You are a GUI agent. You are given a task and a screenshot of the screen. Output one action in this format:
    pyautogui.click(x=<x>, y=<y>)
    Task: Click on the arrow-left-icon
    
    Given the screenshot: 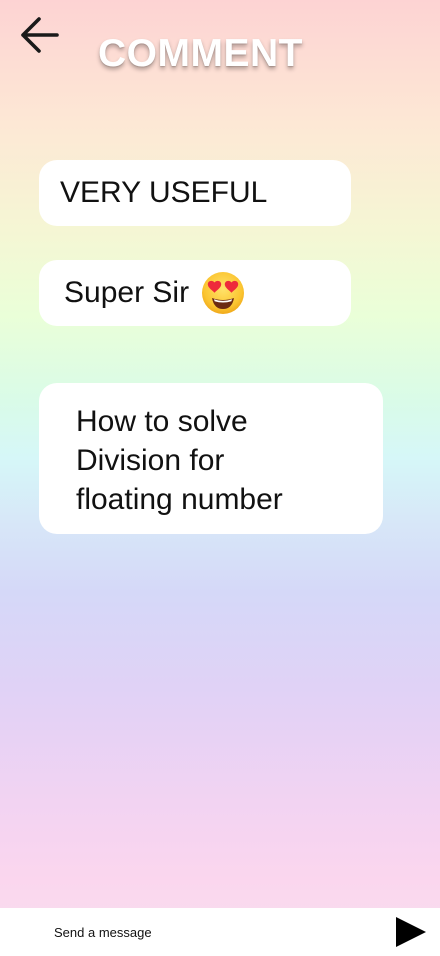 What is the action you would take?
    pyautogui.click(x=40, y=35)
    